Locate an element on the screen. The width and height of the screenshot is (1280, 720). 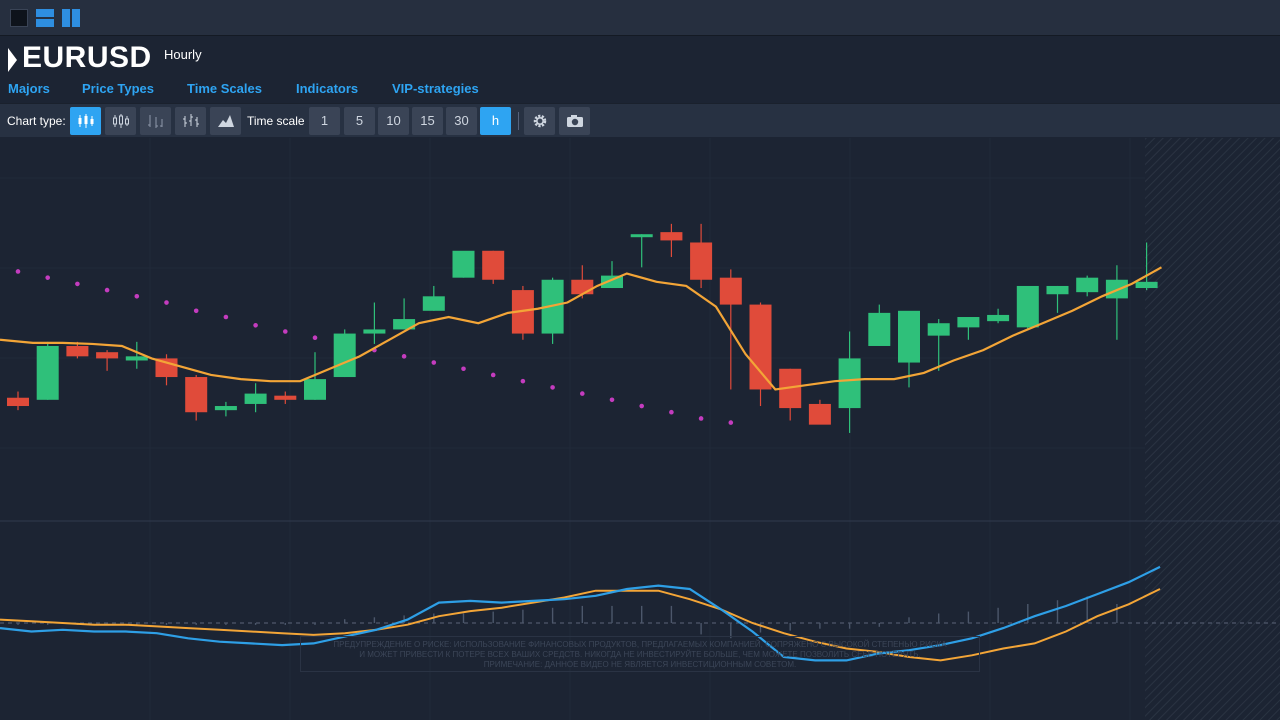
toolbar-divider is located at coordinates (518, 121).